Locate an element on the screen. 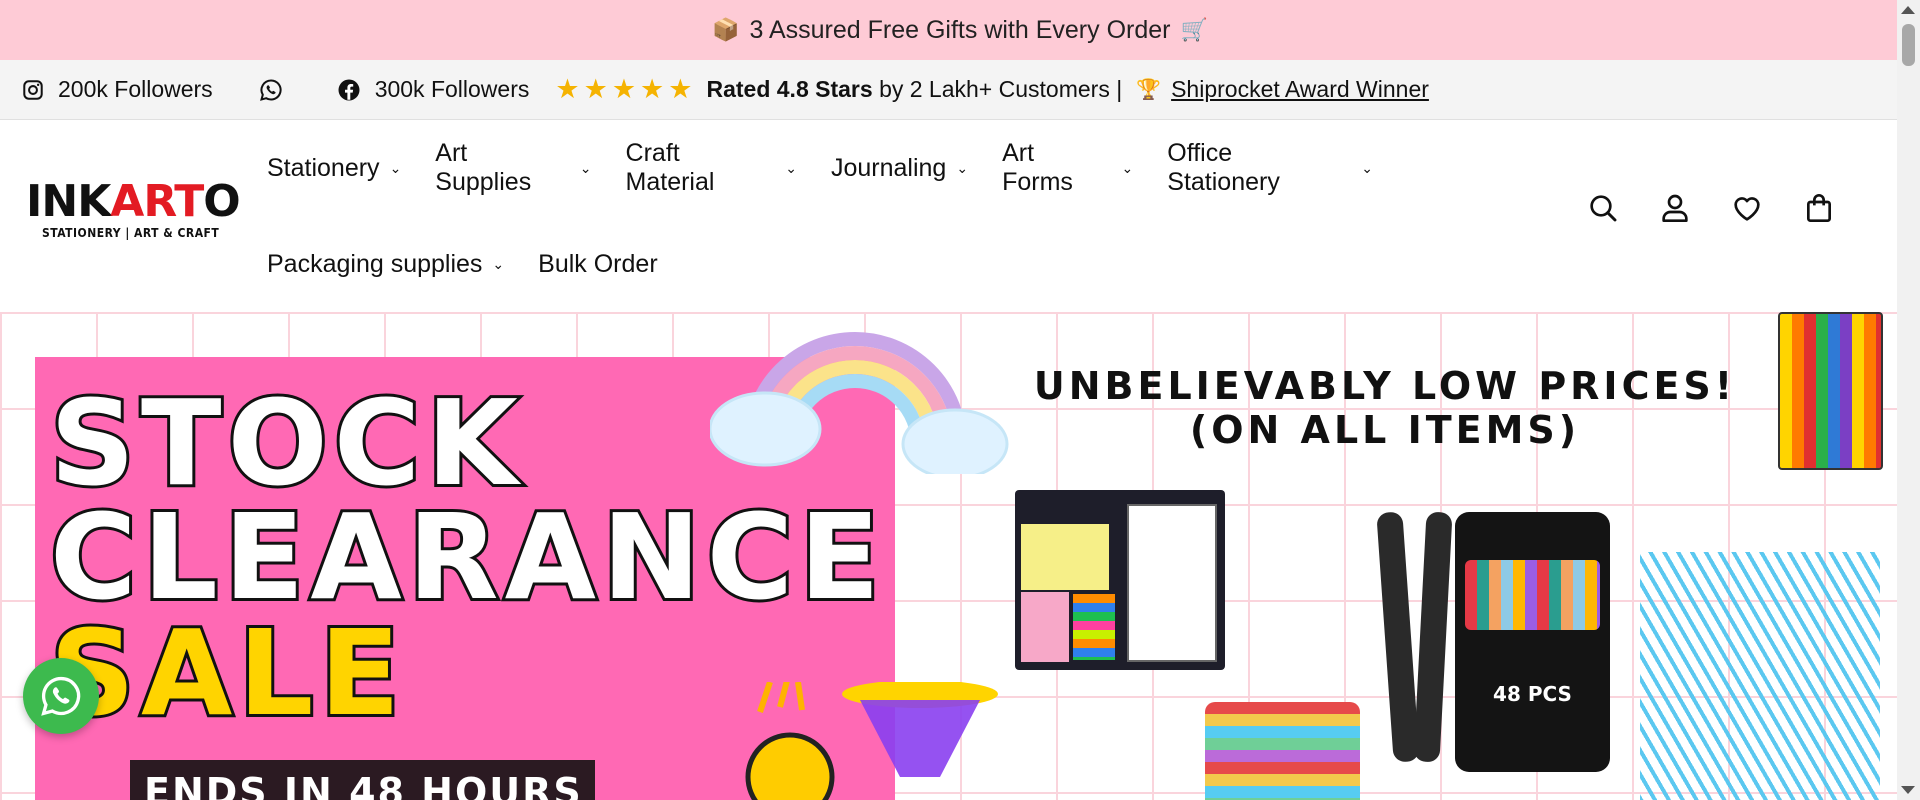 This screenshot has height=800, width=1920. logo-tagline: STATIONERY | ART & CRAFT is located at coordinates (131, 233).